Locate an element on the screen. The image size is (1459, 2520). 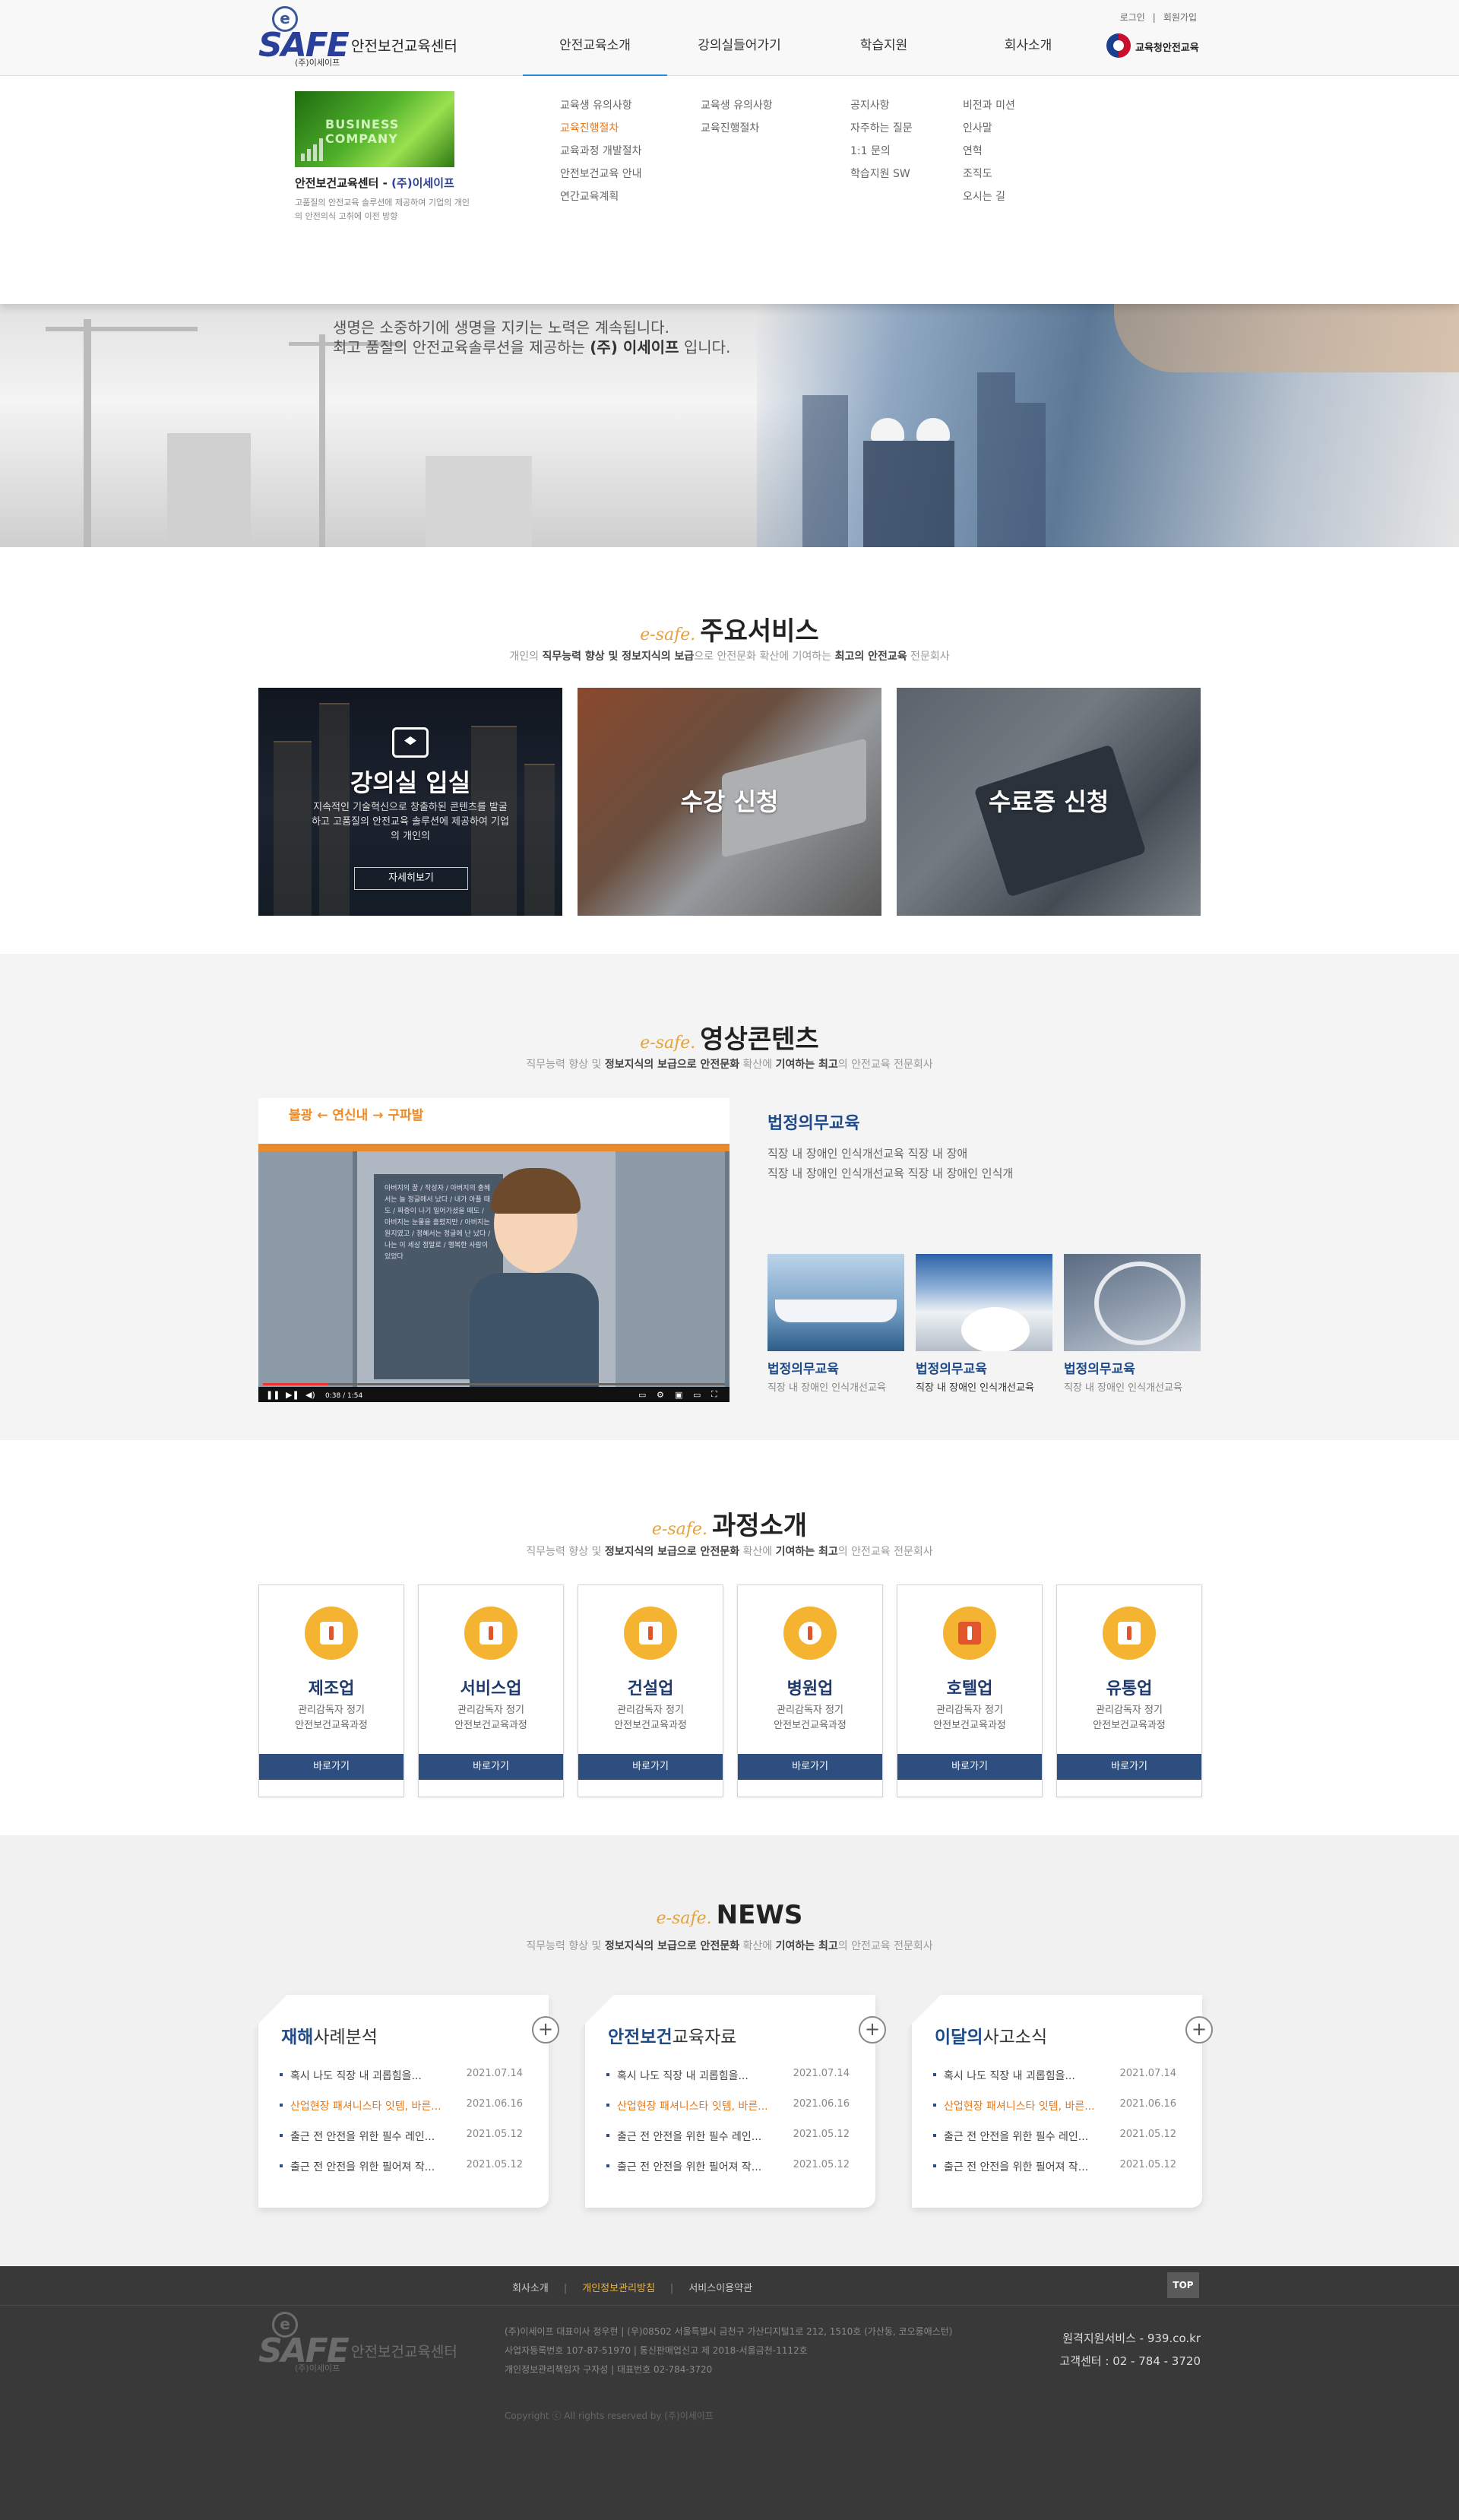
login-link: 로그인 is located at coordinates (1132, 17).